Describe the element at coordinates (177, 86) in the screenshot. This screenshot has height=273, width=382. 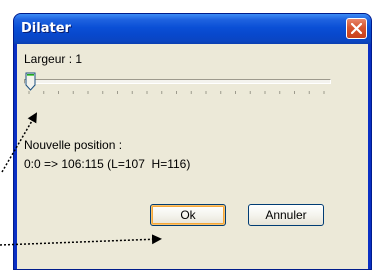
I see `largeur-slider` at that location.